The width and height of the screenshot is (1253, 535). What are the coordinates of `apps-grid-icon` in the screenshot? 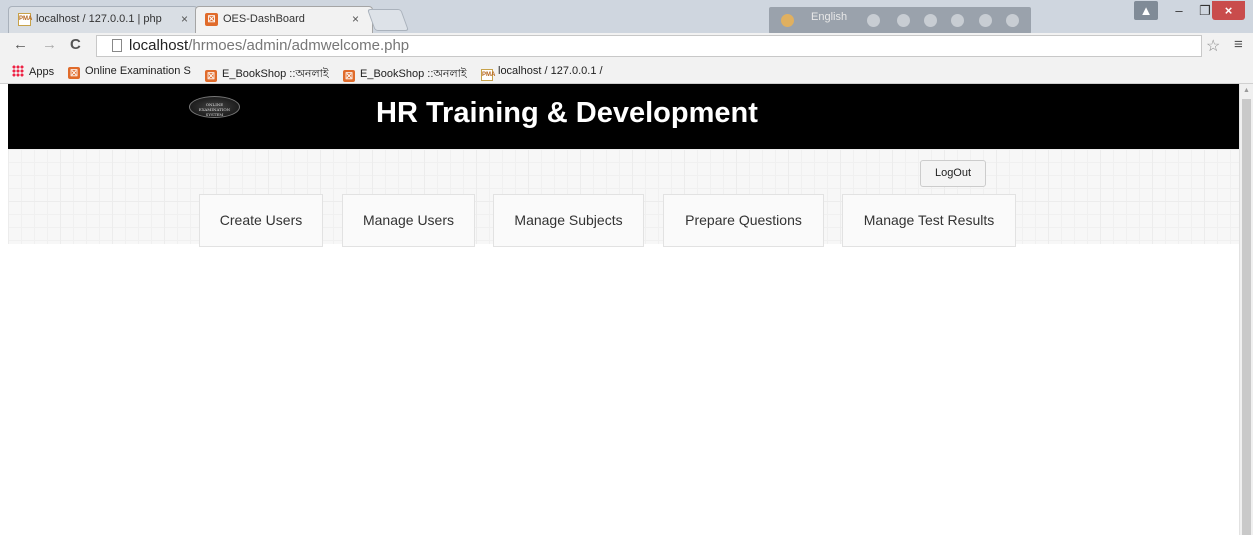 It's located at (18, 71).